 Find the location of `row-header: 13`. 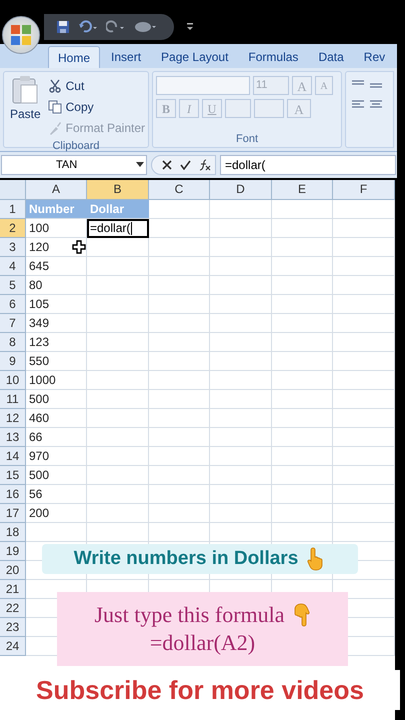

row-header: 13 is located at coordinates (13, 437).